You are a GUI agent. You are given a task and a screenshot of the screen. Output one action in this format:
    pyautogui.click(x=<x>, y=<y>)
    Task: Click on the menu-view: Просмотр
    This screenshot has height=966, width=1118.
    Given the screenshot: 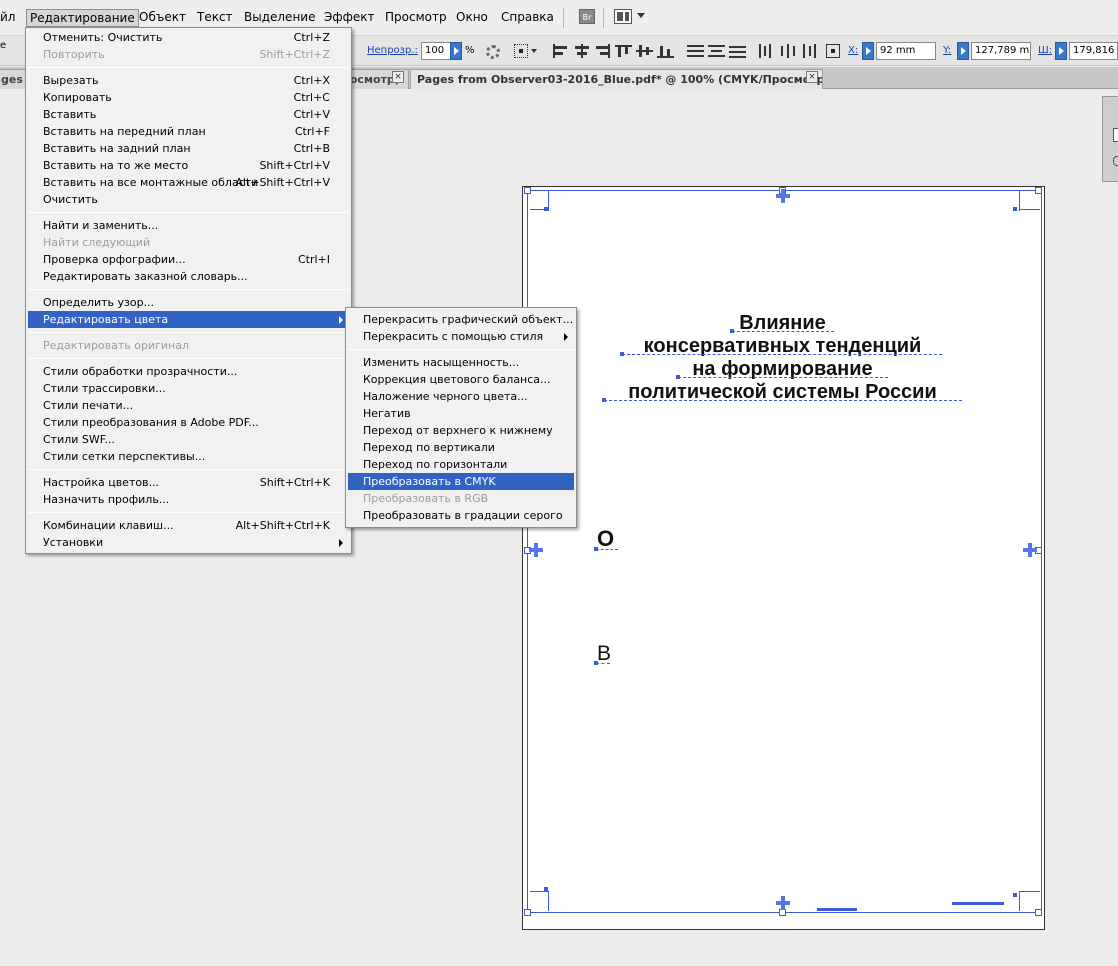 What is the action you would take?
    pyautogui.click(x=416, y=18)
    